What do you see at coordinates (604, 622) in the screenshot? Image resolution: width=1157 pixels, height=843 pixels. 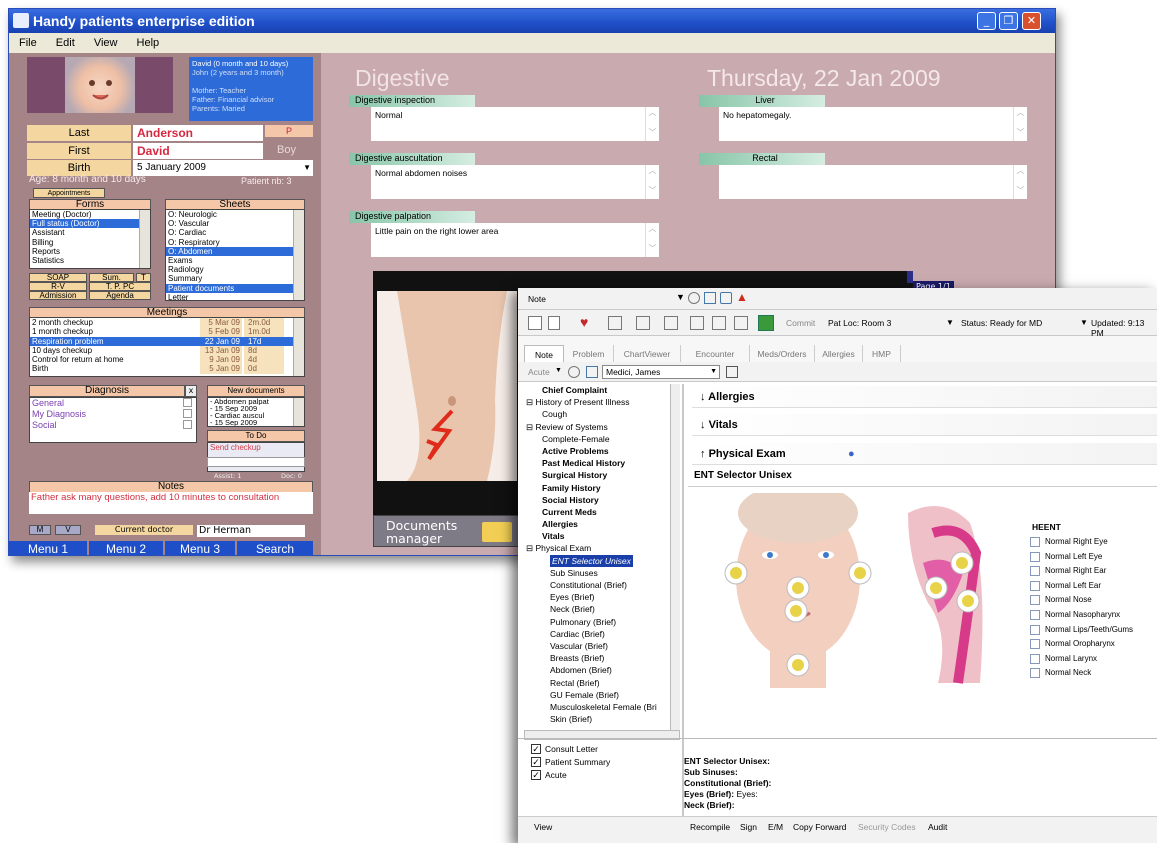 I see `tree-item: Pulmonary (Brief)` at bounding box center [604, 622].